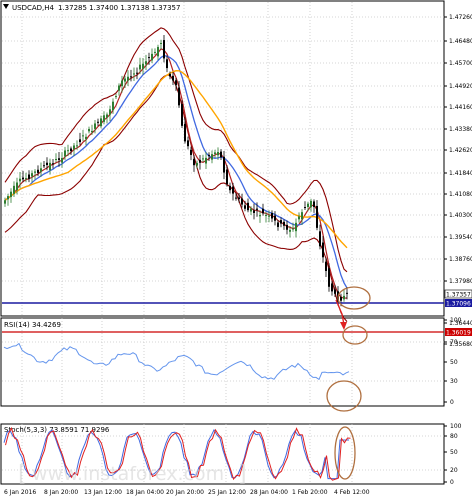  I want to click on rsi-axis-label: 100, so click(456, 320).